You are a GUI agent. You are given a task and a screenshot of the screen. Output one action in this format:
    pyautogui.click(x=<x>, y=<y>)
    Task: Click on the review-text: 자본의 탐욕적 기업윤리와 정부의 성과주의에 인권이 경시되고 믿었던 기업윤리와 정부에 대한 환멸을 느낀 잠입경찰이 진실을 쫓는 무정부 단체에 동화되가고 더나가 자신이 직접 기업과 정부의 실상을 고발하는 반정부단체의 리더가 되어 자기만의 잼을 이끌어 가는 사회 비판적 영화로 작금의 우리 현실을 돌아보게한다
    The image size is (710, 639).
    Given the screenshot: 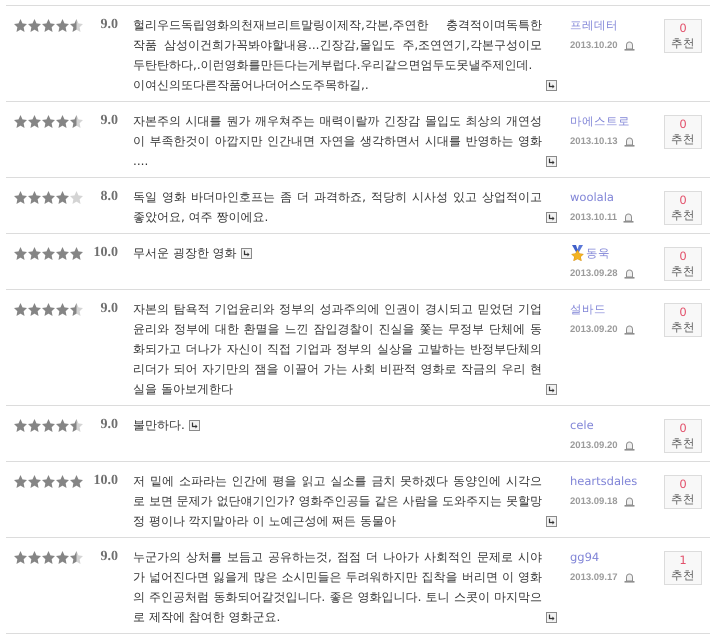 What is the action you would take?
    pyautogui.click(x=337, y=349)
    